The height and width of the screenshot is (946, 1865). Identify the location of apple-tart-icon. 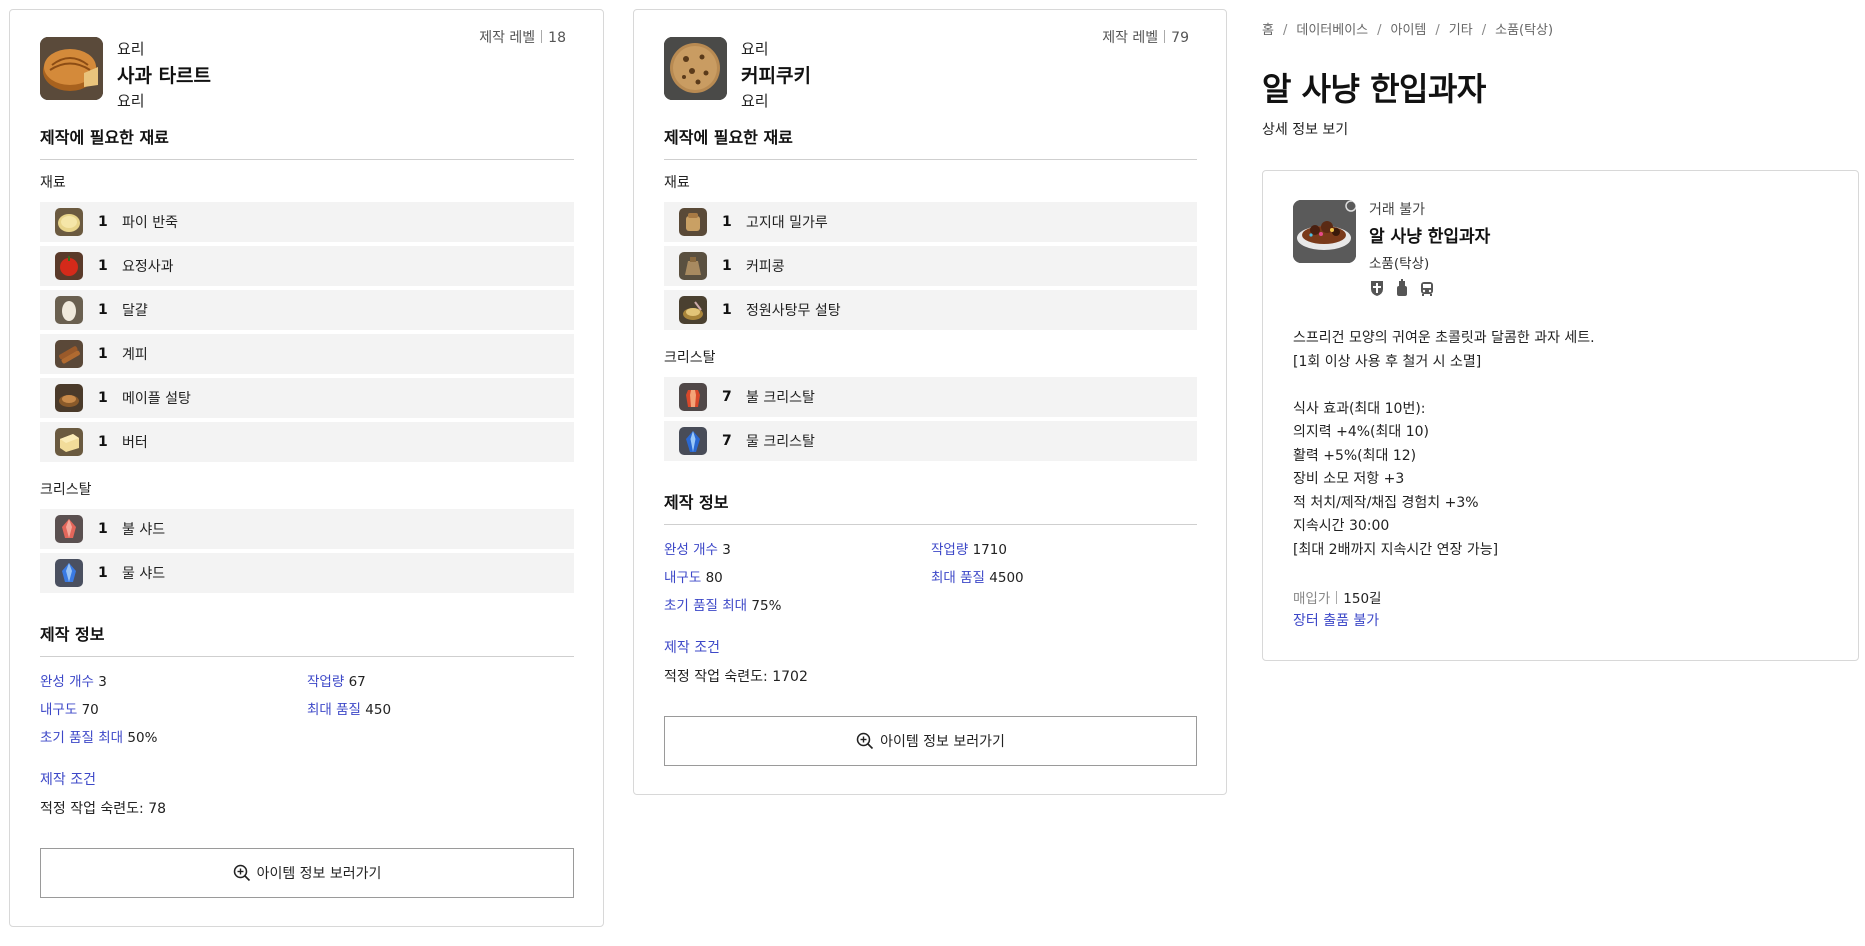
(71, 68).